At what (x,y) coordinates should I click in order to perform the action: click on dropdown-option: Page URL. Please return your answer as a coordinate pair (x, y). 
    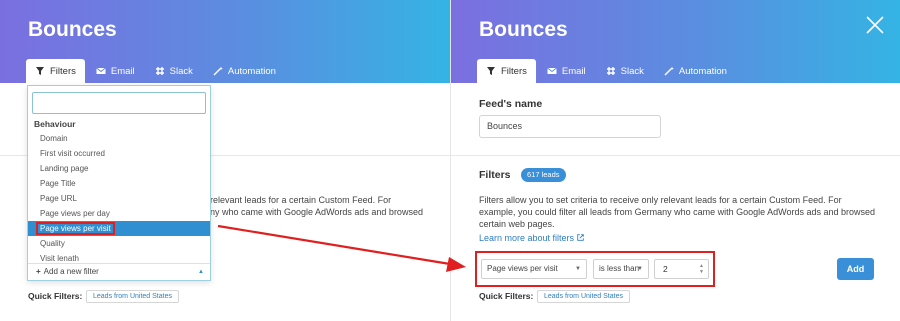
    Looking at the image, I should click on (119, 198).